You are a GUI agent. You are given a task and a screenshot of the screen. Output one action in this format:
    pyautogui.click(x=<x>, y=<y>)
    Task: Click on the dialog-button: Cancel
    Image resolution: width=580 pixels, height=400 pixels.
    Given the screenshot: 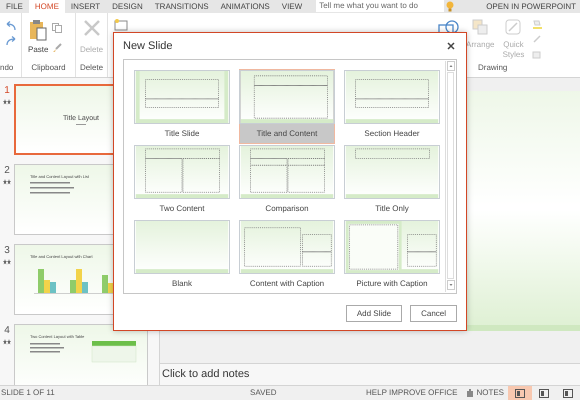 What is the action you would take?
    pyautogui.click(x=433, y=313)
    